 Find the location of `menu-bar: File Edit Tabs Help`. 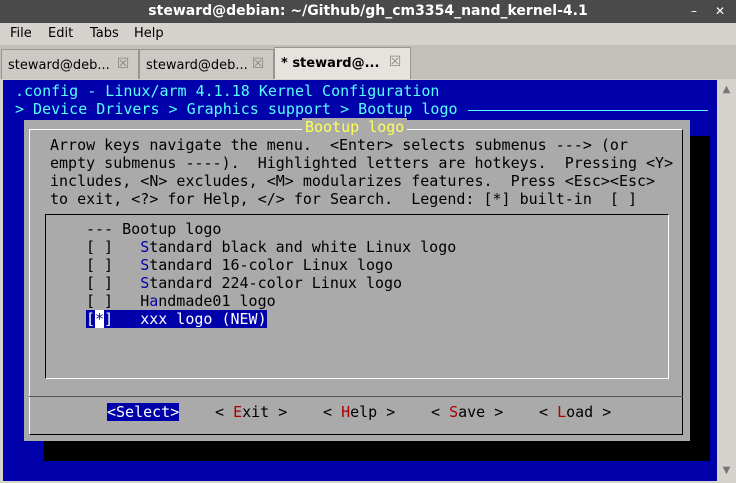

menu-bar: File Edit Tabs Help is located at coordinates (368, 34).